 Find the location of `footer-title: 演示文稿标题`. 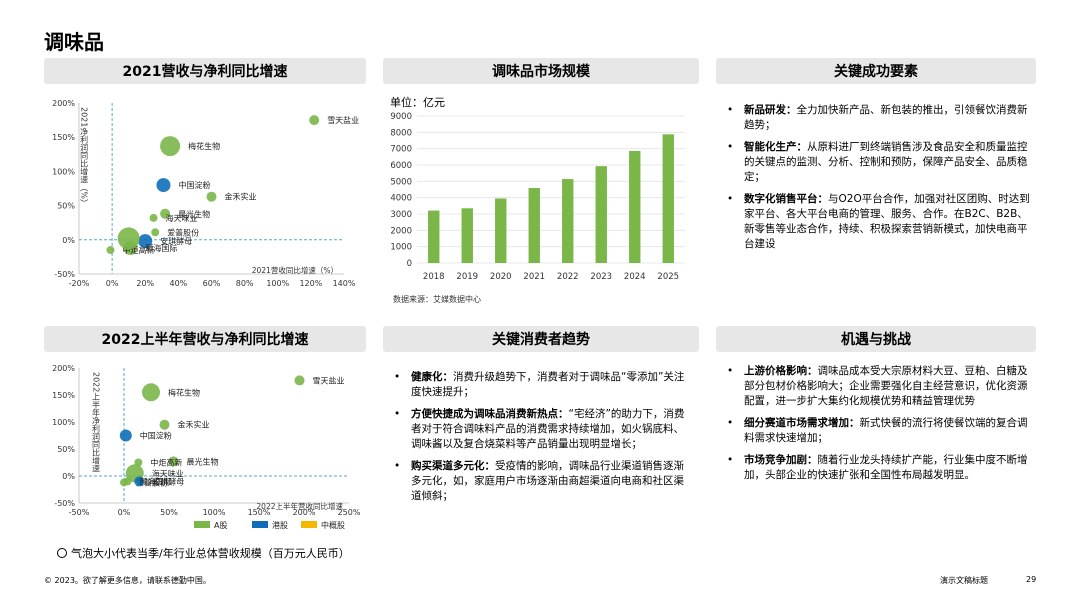

footer-title: 演示文稿标题 is located at coordinates (964, 580).